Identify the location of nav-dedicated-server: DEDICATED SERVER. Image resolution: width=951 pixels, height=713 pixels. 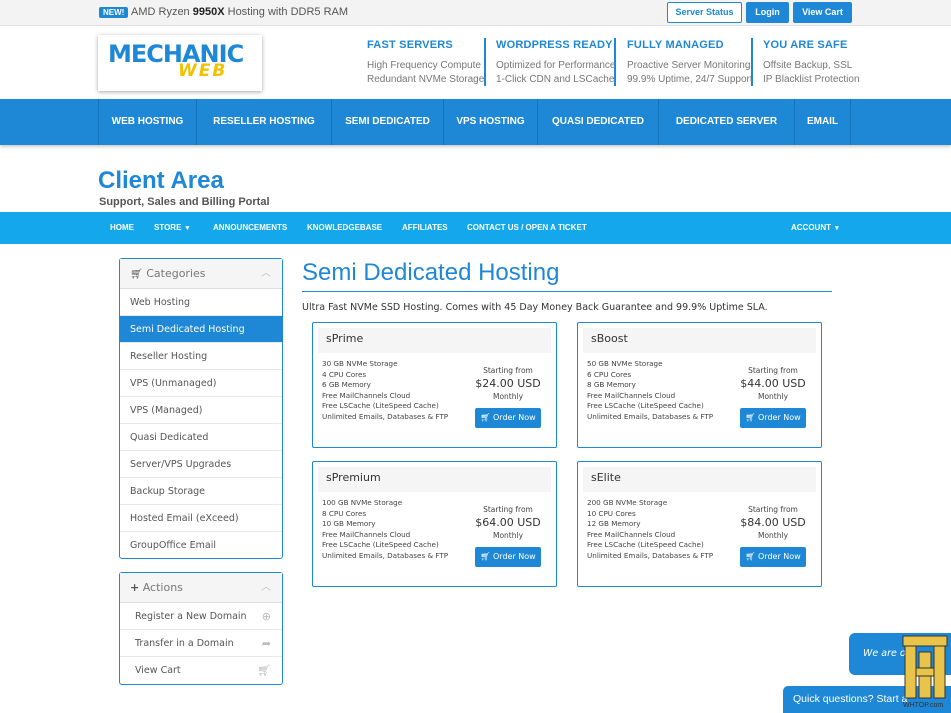
(726, 122).